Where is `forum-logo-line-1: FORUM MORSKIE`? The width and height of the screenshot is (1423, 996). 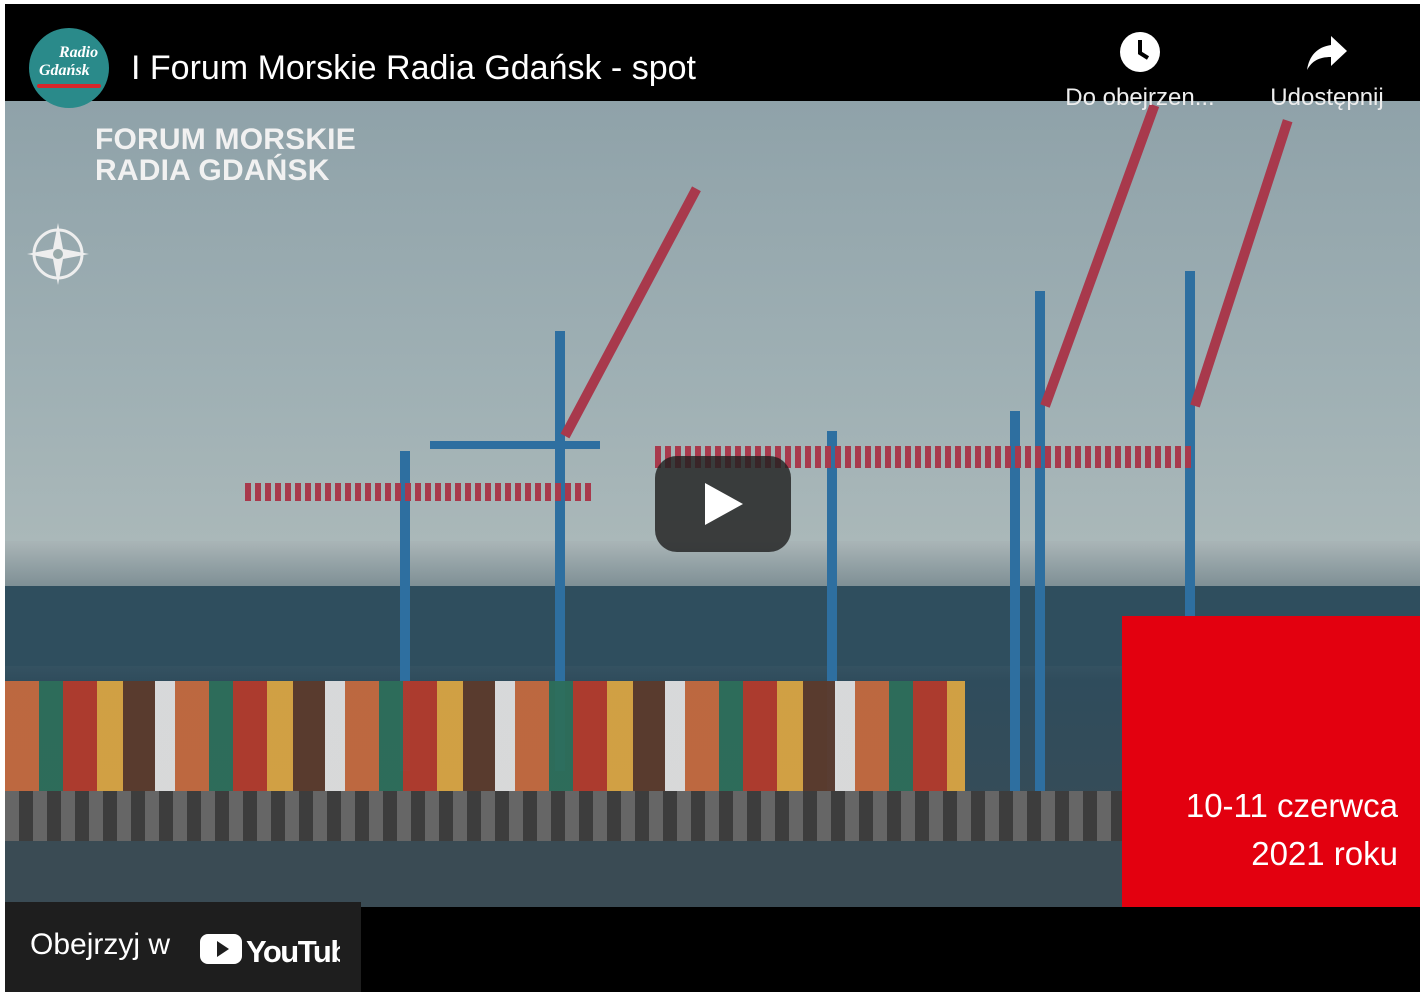
forum-logo-line-1: FORUM MORSKIE is located at coordinates (225, 139).